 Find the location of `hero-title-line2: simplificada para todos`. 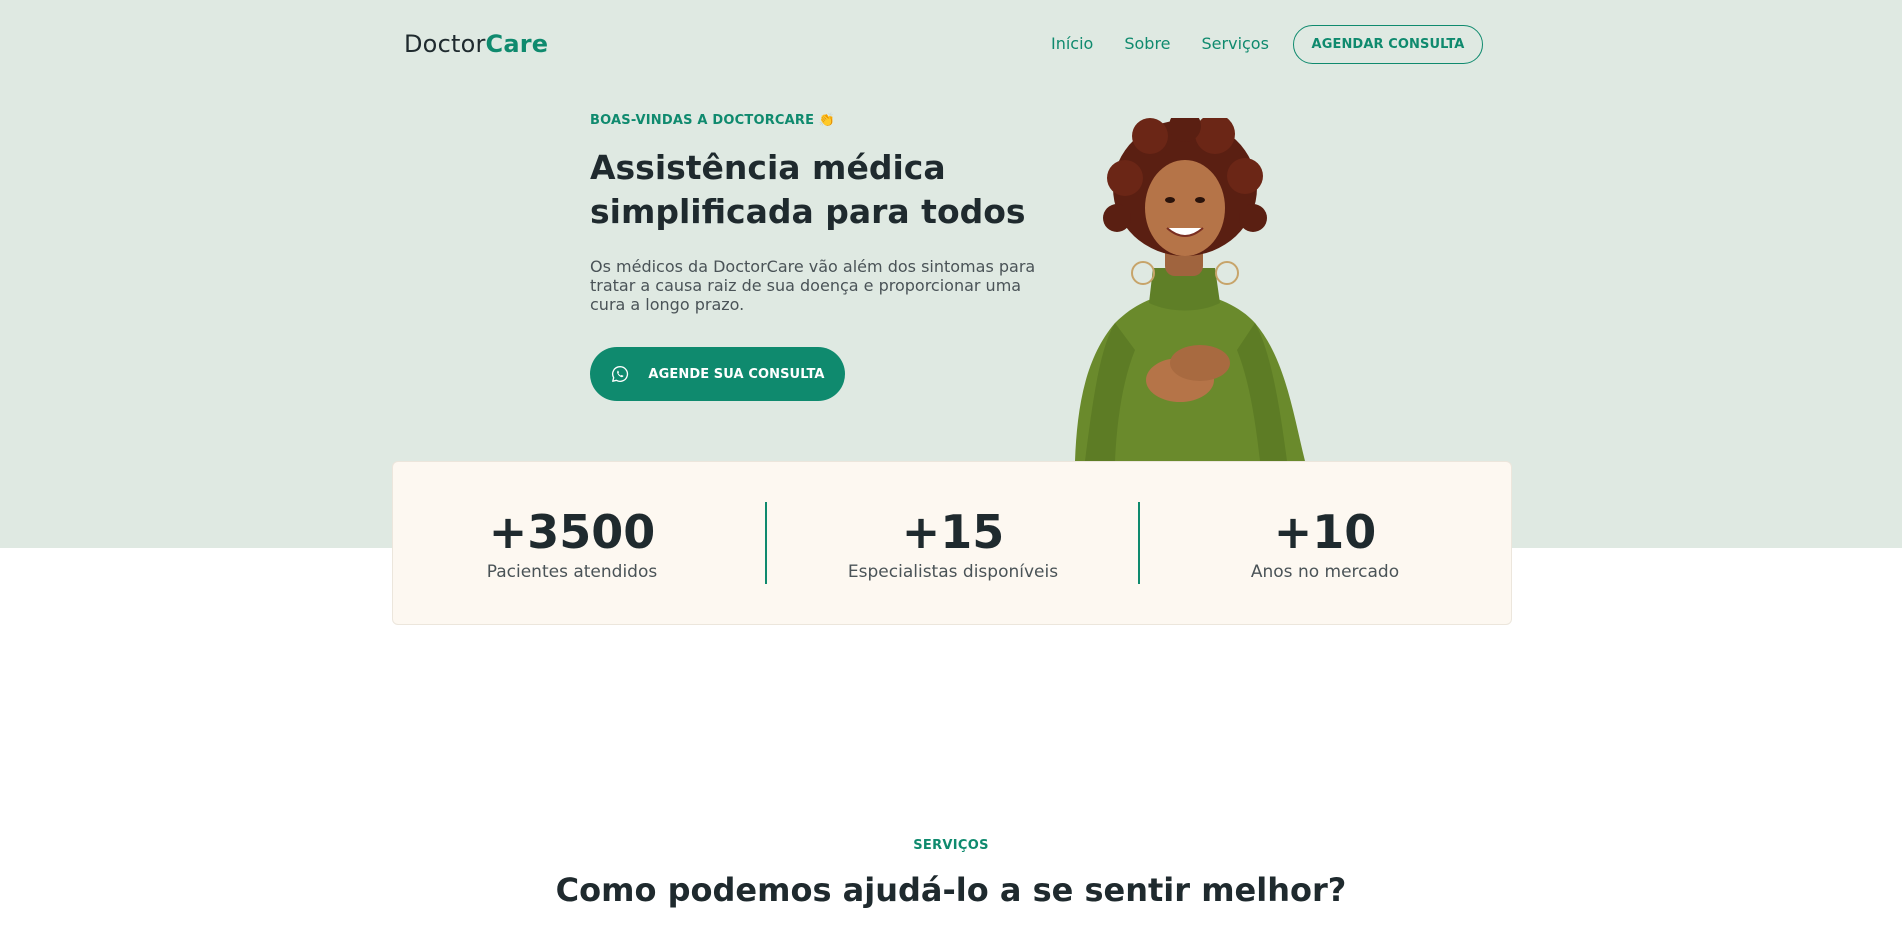

hero-title-line2: simplificada para todos is located at coordinates (808, 211).